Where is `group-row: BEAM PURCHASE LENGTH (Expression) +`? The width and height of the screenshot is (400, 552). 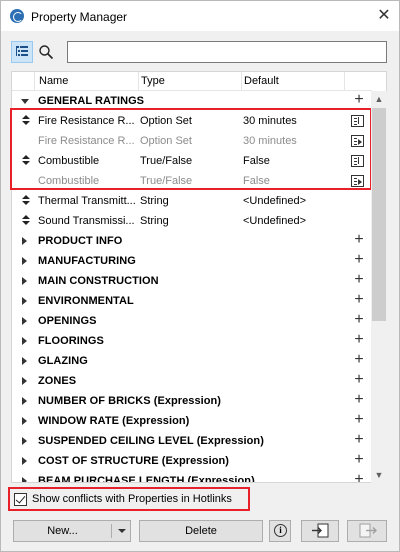
group-row: BEAM PURCHASE LENGTH (Expression) + is located at coordinates (192, 477).